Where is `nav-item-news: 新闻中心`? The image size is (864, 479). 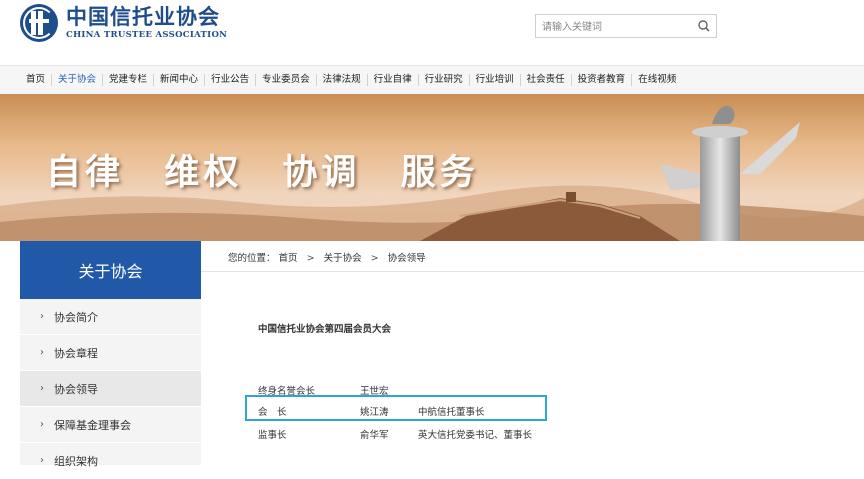 nav-item-news: 新闻中心 is located at coordinates (178, 80).